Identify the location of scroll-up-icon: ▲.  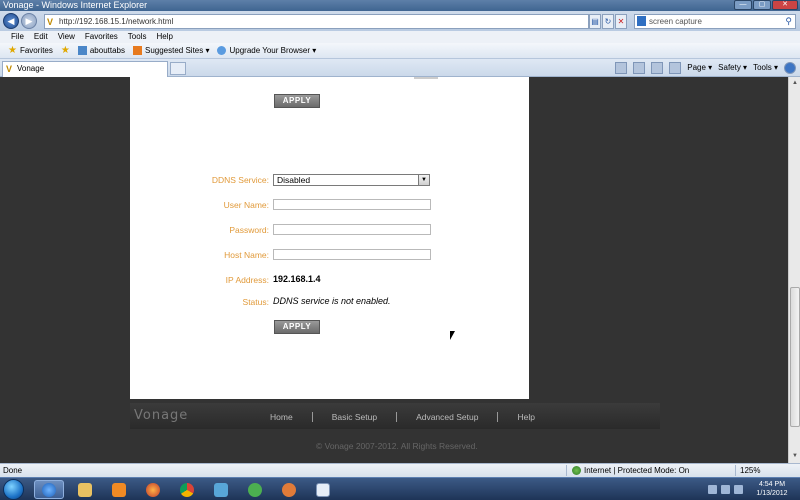
(795, 83).